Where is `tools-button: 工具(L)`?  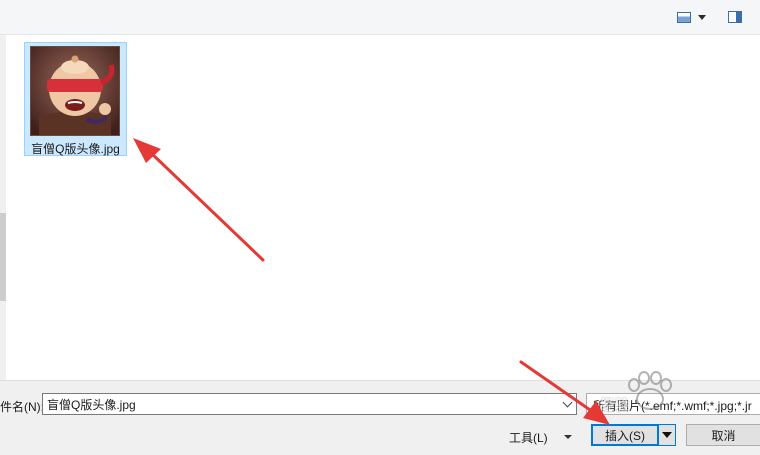 tools-button: 工具(L) is located at coordinates (542, 437).